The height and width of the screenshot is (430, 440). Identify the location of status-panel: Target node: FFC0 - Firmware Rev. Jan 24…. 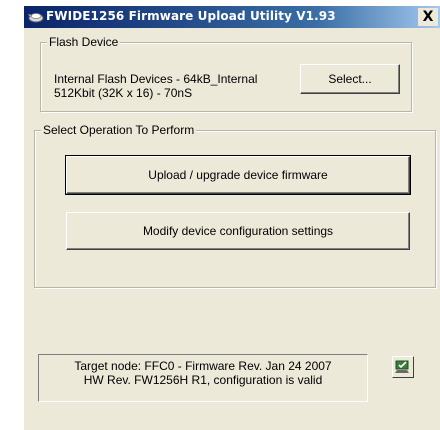
(203, 378).